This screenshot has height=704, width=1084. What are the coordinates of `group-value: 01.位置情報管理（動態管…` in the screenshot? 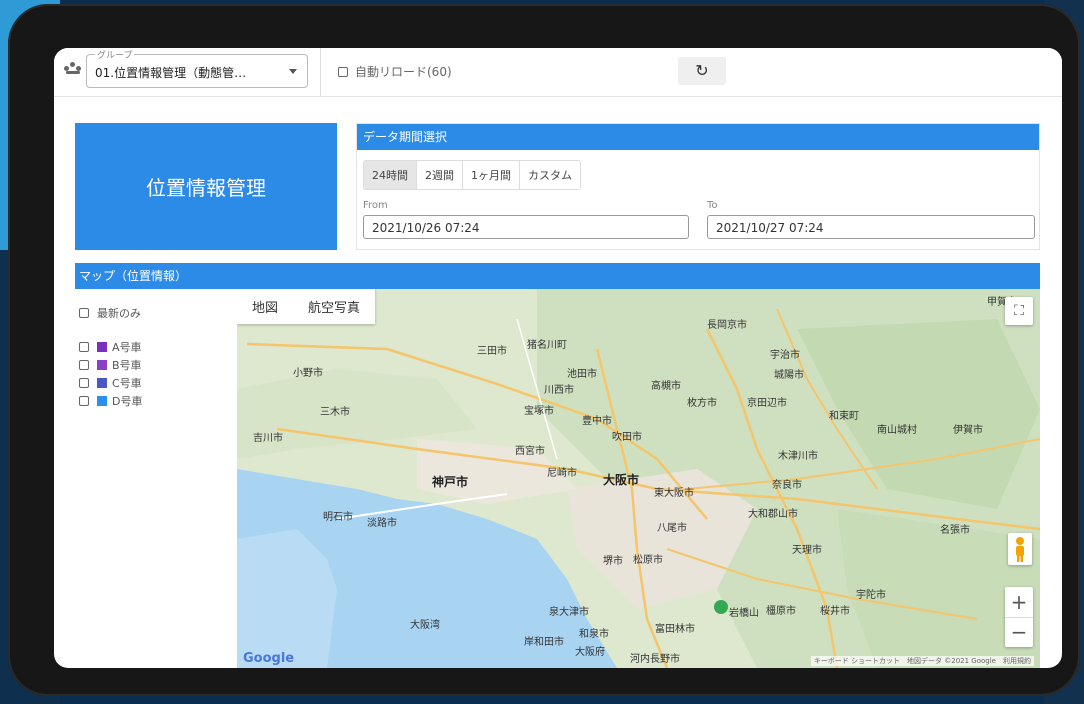 It's located at (171, 73).